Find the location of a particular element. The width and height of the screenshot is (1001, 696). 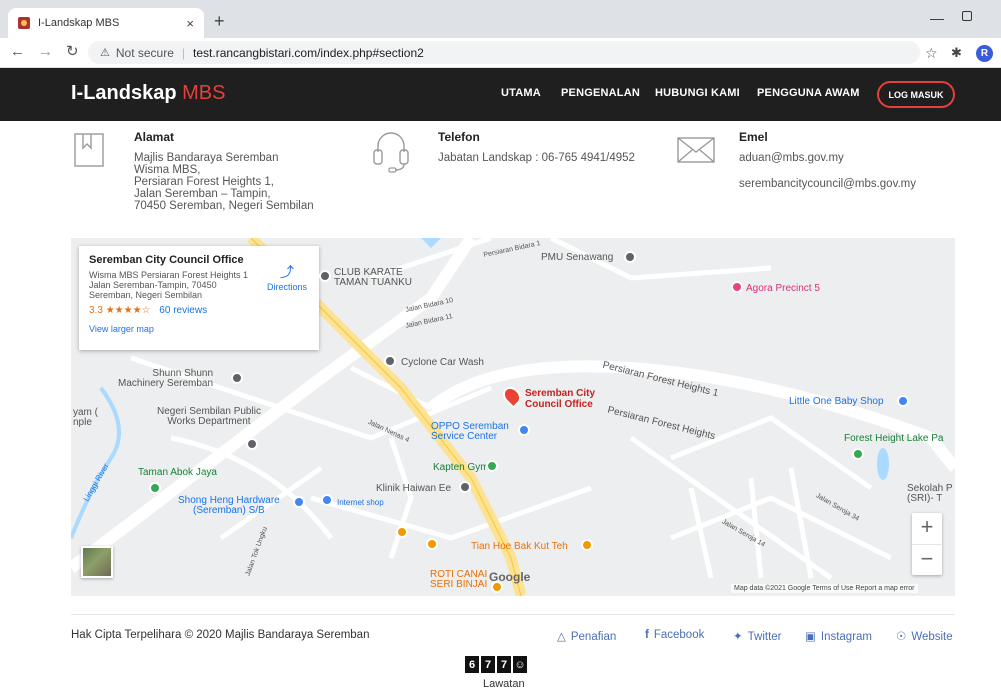

not-secure-label: Not secure is located at coordinates (145, 53).